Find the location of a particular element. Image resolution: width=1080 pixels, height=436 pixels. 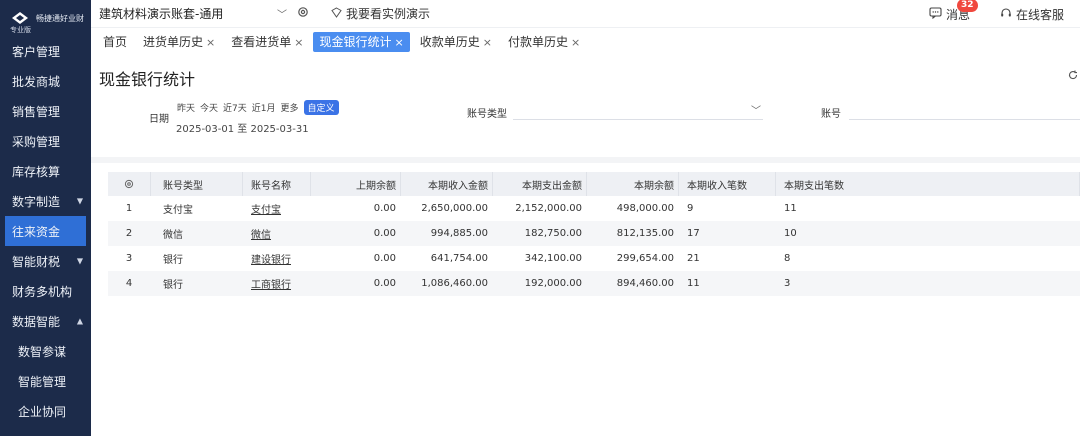

cell-balance: 812,135.00 is located at coordinates (645, 233).